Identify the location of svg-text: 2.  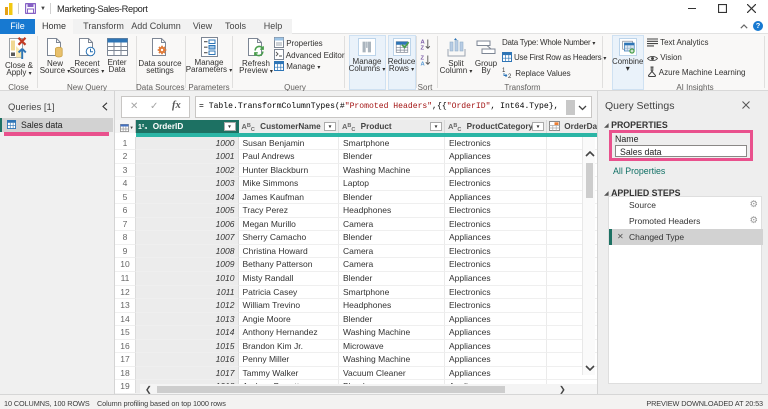
(510, 76).